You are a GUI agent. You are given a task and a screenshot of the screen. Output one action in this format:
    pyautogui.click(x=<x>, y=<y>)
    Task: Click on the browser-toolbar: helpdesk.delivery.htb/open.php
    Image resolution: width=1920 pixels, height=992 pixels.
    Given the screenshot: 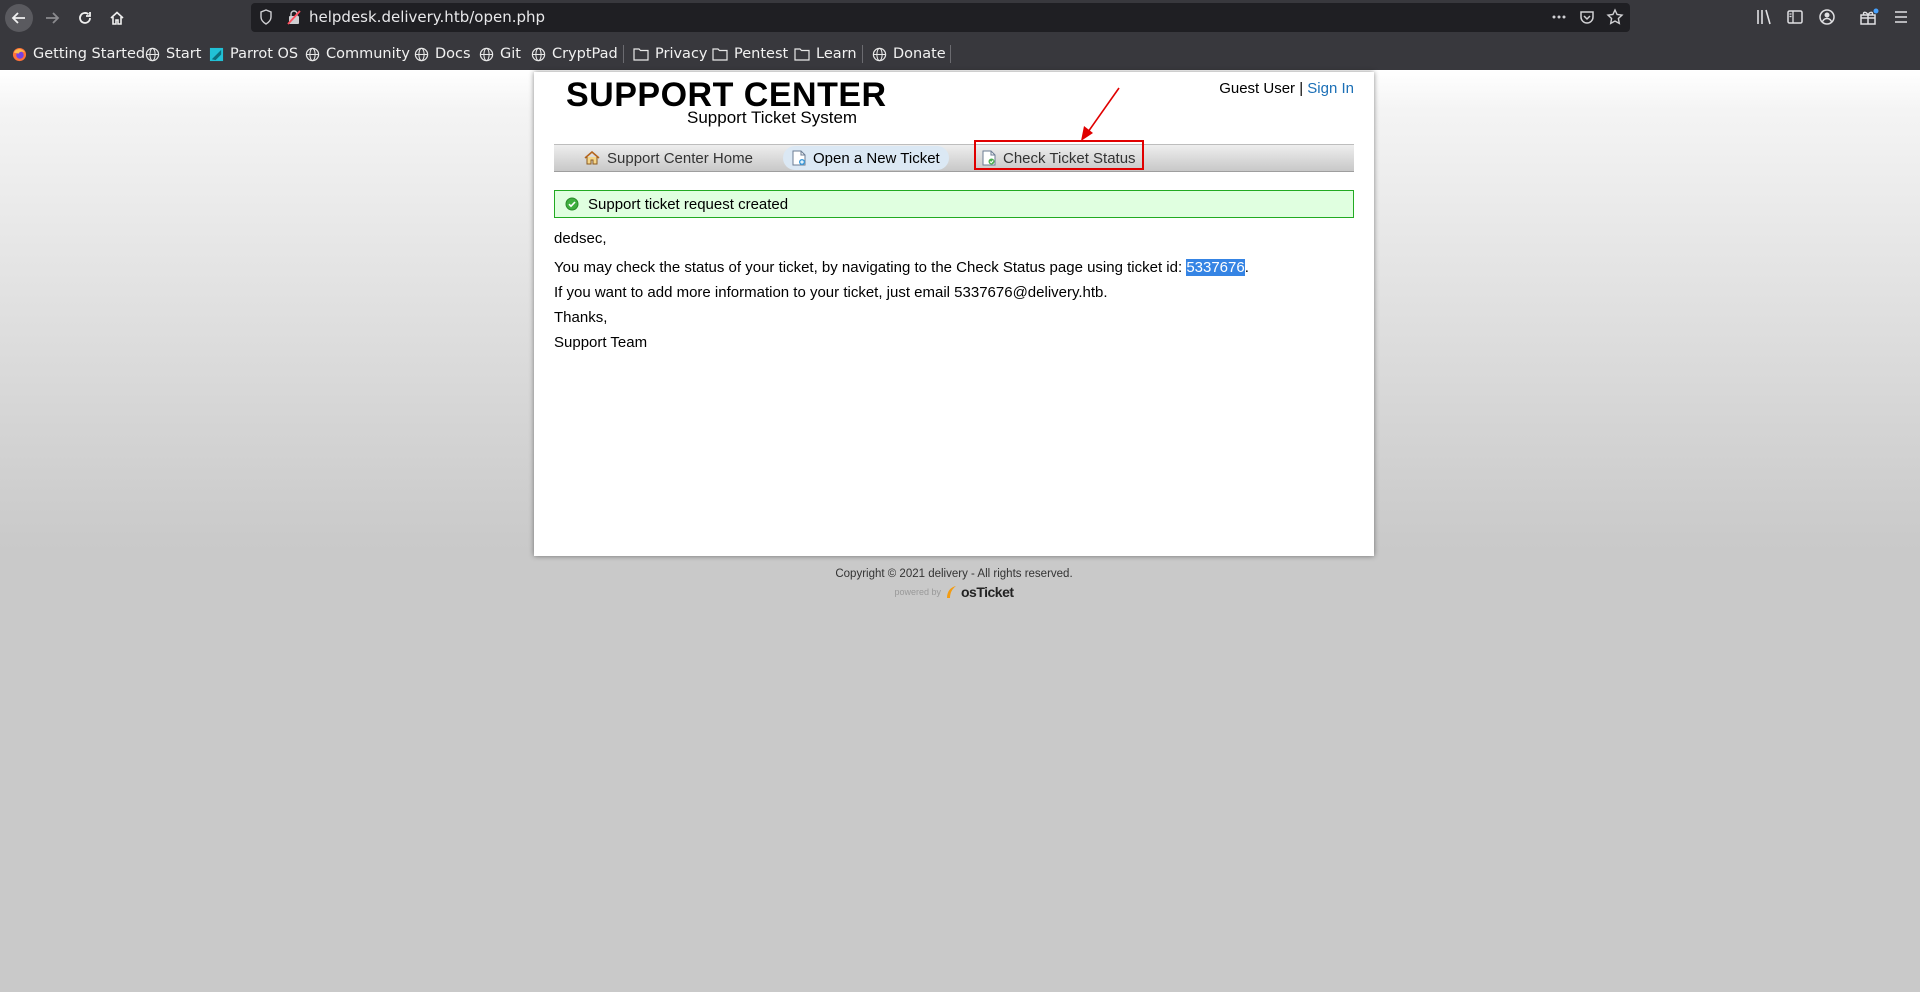 What is the action you would take?
    pyautogui.click(x=960, y=18)
    